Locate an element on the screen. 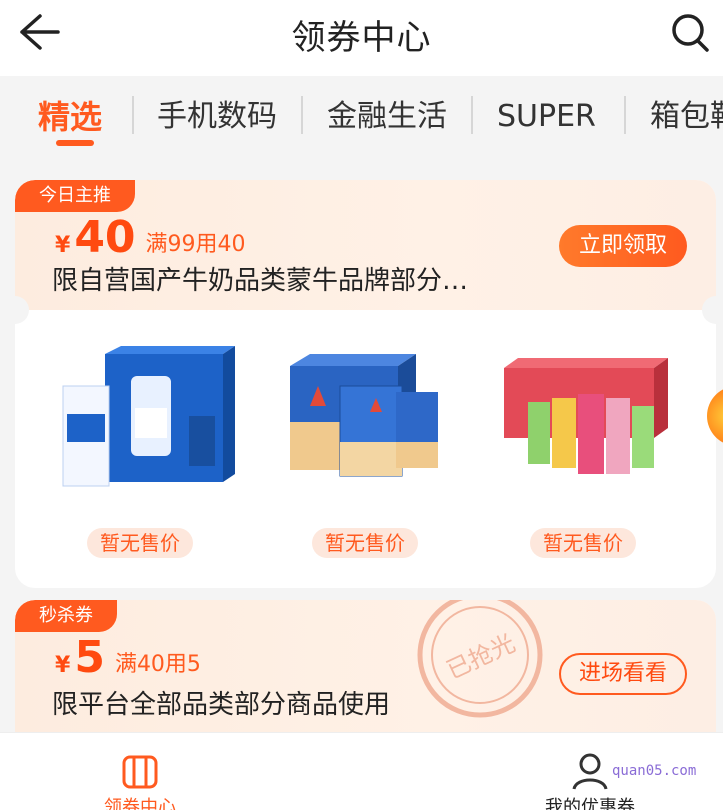 This screenshot has width=723, height=810. enter-button: 进场看看 is located at coordinates (623, 674).